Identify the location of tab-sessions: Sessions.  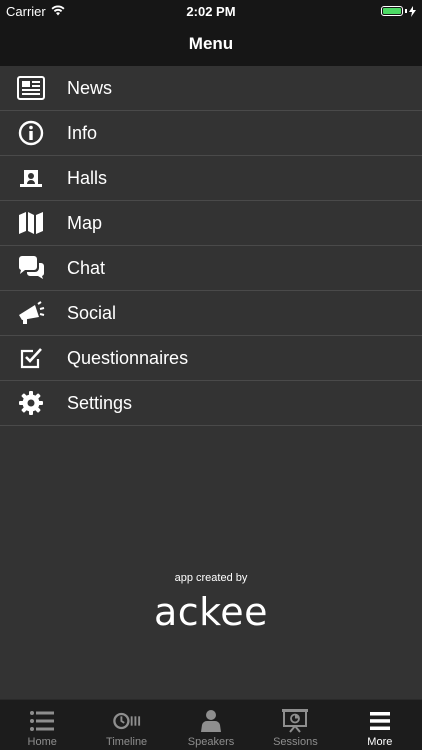
(295, 725).